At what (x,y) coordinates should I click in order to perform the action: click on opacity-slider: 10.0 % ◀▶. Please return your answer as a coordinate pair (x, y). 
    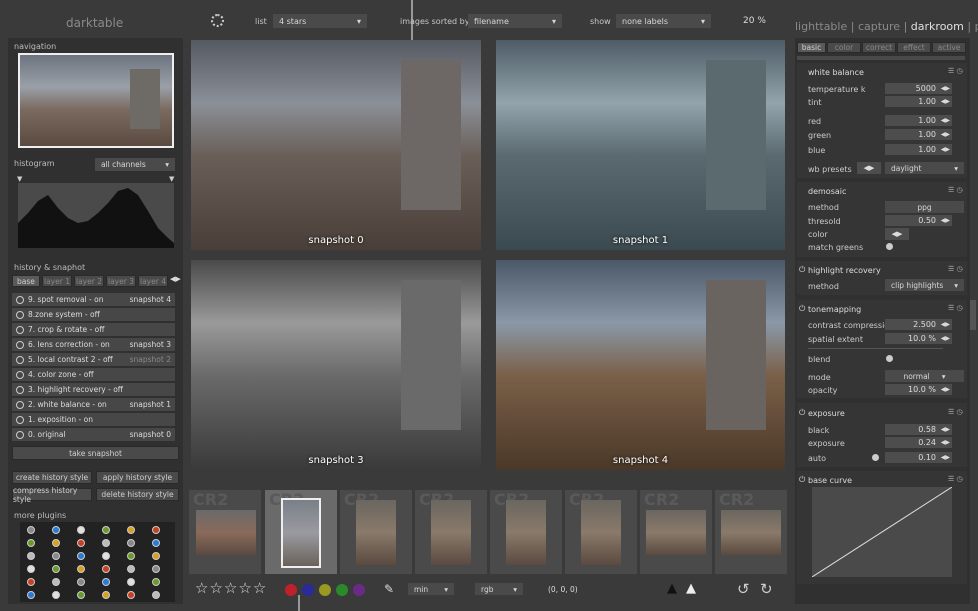
    Looking at the image, I should click on (918, 389).